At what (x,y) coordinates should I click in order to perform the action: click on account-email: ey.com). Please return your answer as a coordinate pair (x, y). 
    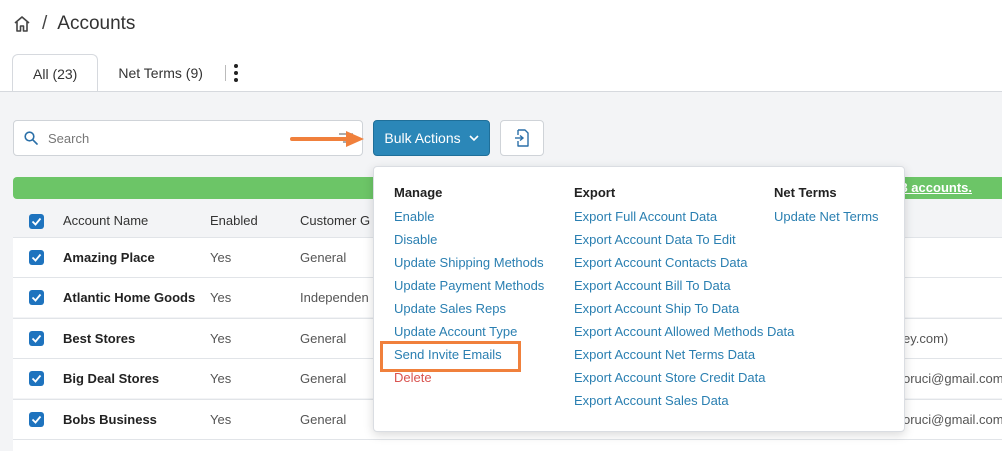
    Looking at the image, I should click on (926, 338).